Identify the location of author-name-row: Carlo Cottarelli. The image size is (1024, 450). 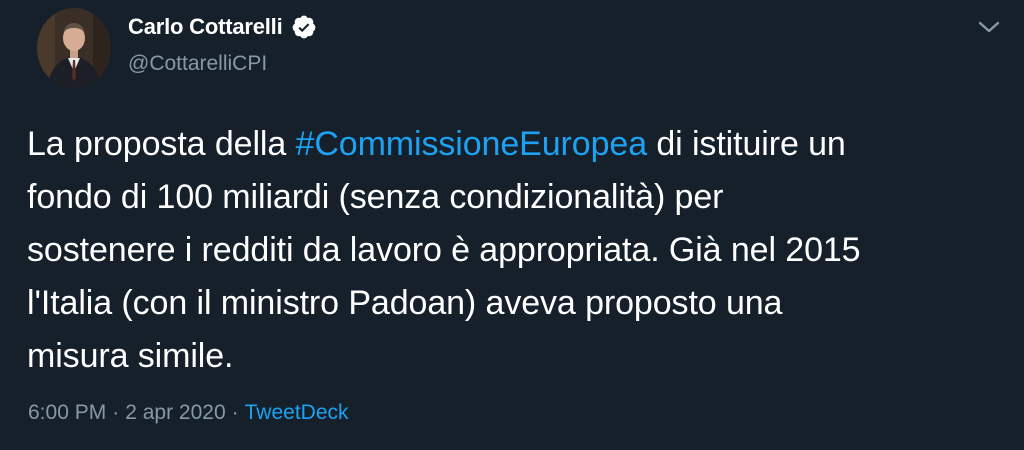
(222, 27).